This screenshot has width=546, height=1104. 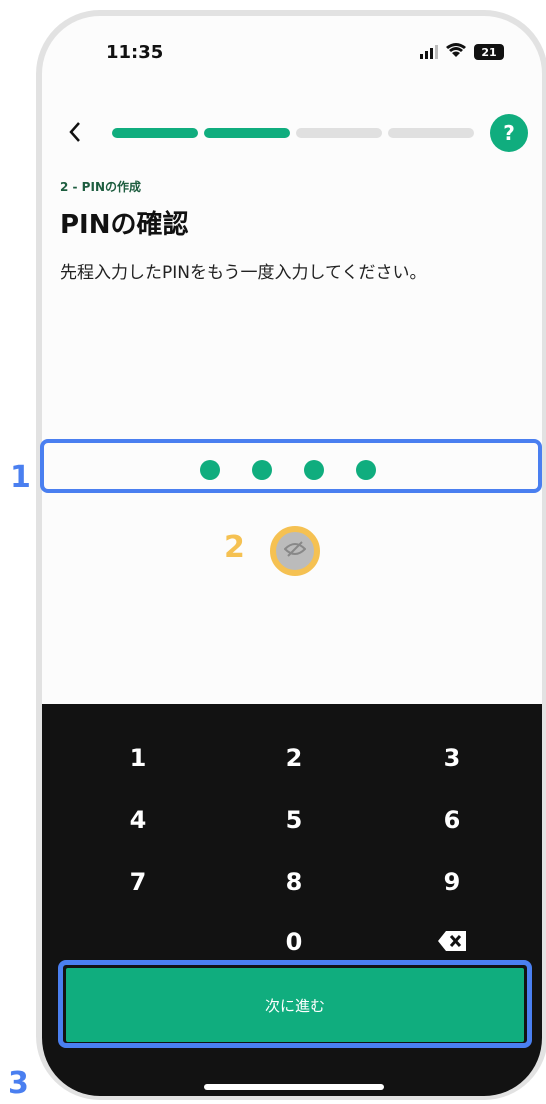 I want to click on page-title: PINの確認, so click(x=124, y=225).